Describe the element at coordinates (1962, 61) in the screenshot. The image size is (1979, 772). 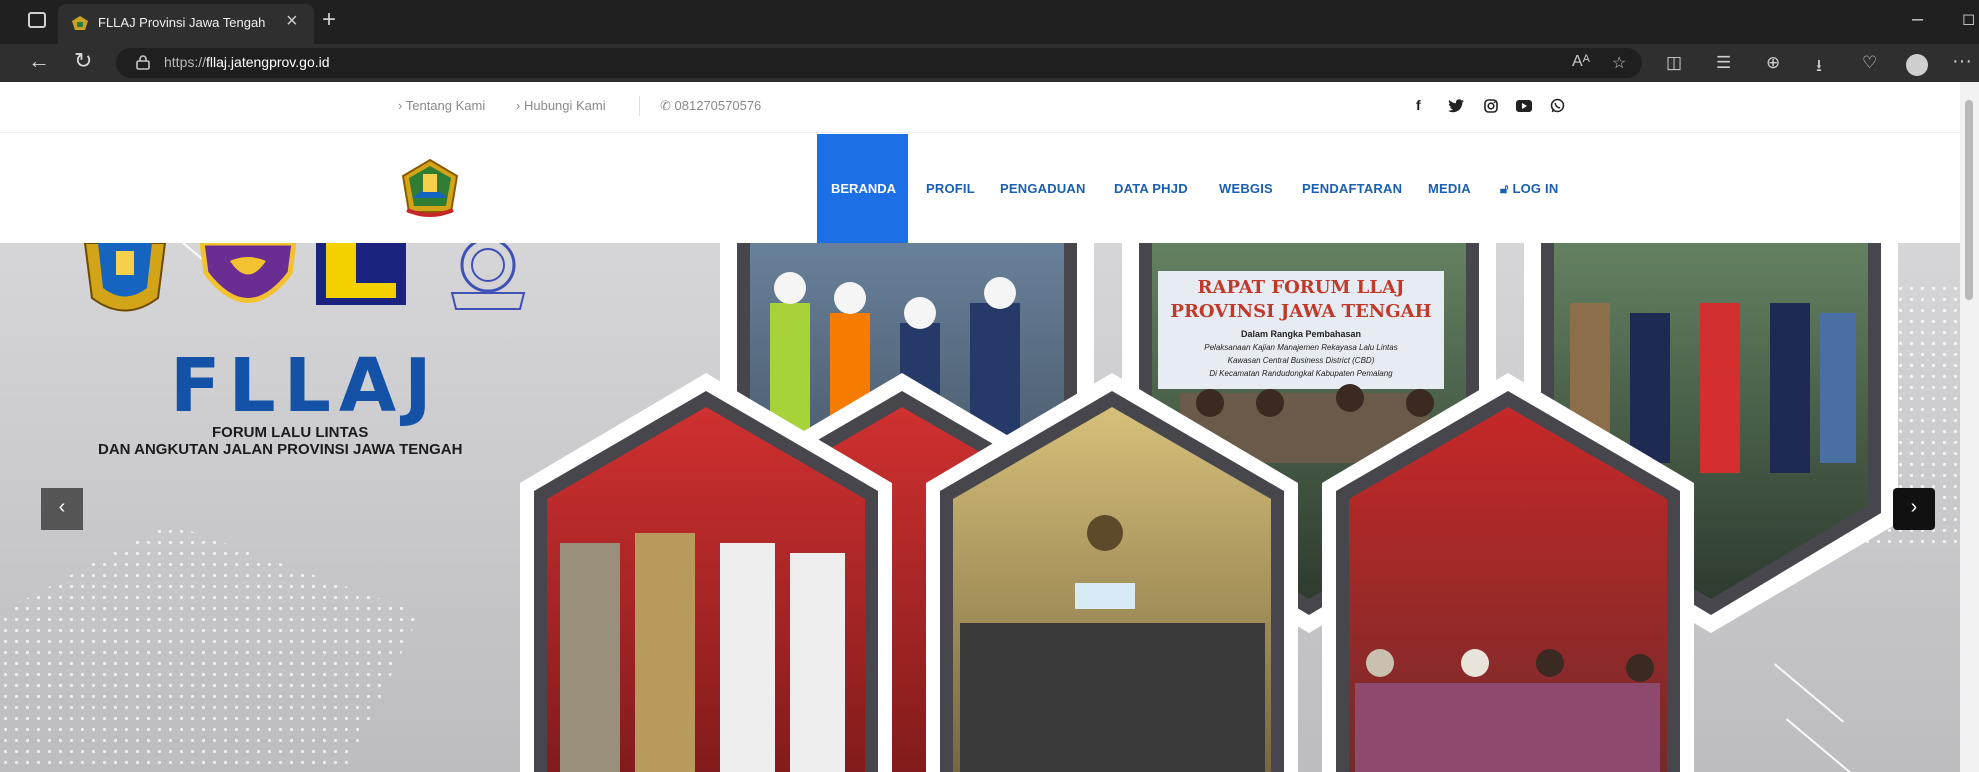
I see `more-menu-button: ···` at that location.